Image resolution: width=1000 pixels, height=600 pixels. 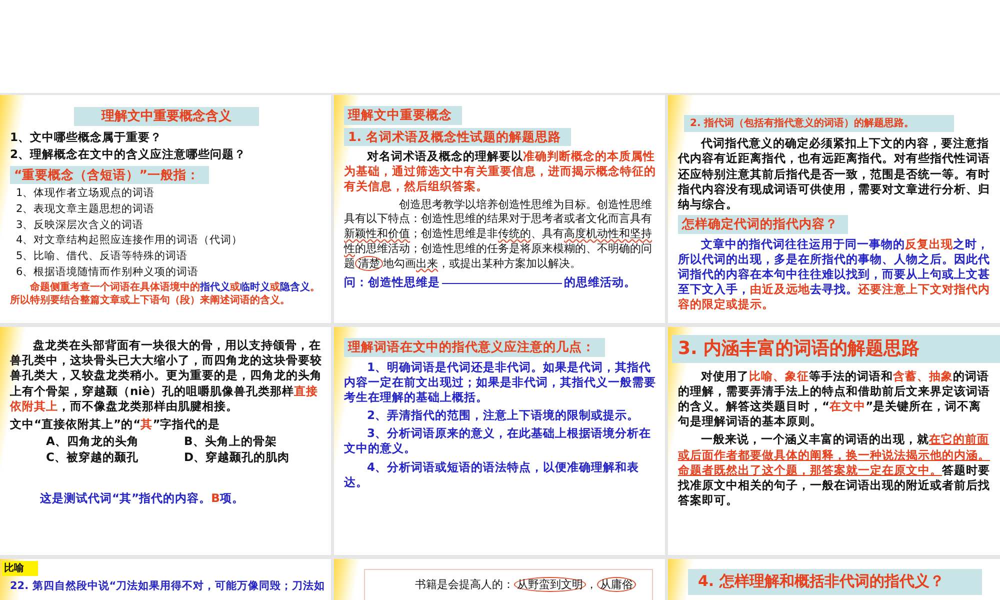 I want to click on paragraph: 书籍是会提高人的： 从野蛮到文明 ， 从庸俗, so click(x=530, y=585).